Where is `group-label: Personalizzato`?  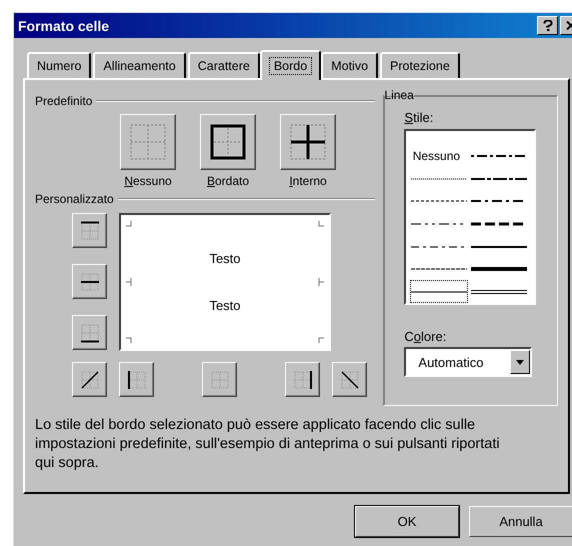 group-label: Personalizzato is located at coordinates (74, 199).